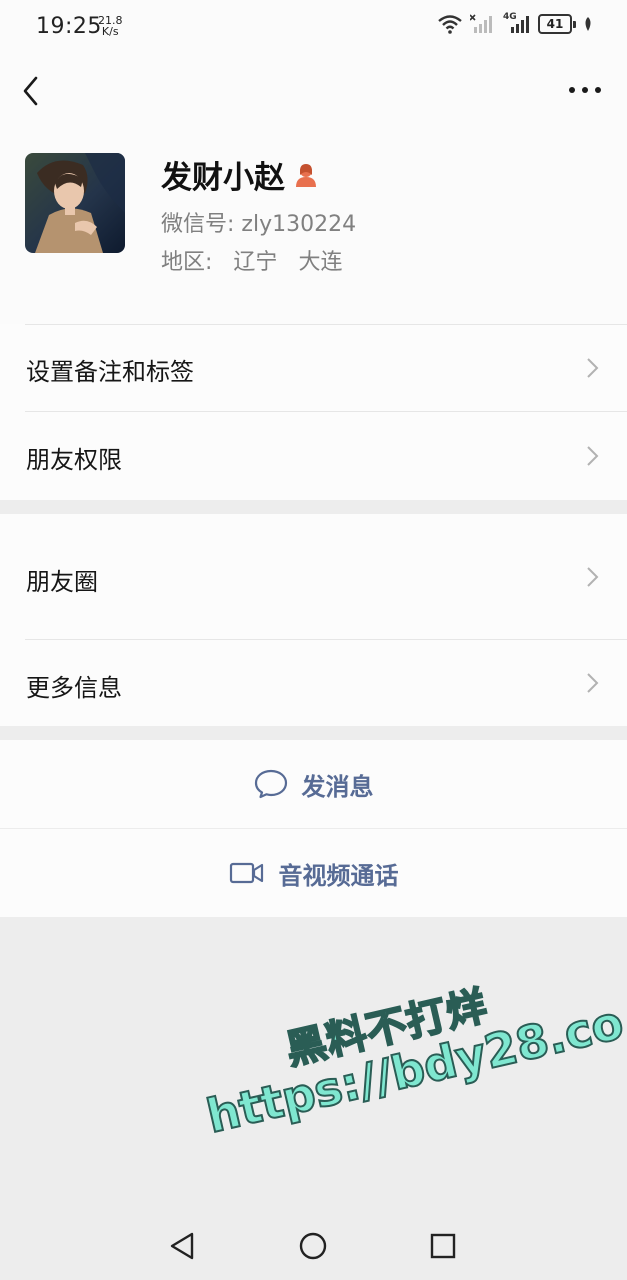 The height and width of the screenshot is (1280, 627). I want to click on battery-tip, so click(574, 24).